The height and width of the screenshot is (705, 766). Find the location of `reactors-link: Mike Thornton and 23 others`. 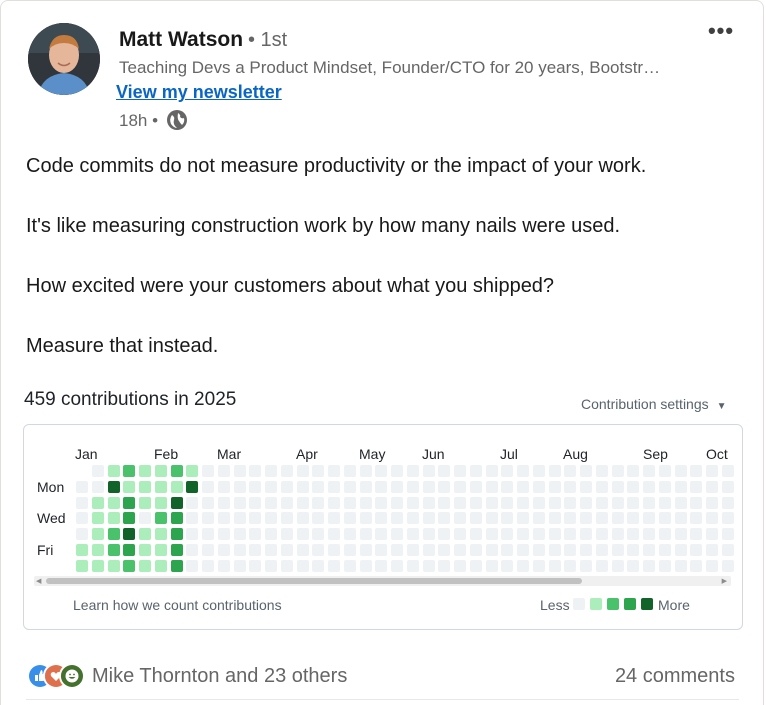

reactors-link: Mike Thornton and 23 others is located at coordinates (219, 676).